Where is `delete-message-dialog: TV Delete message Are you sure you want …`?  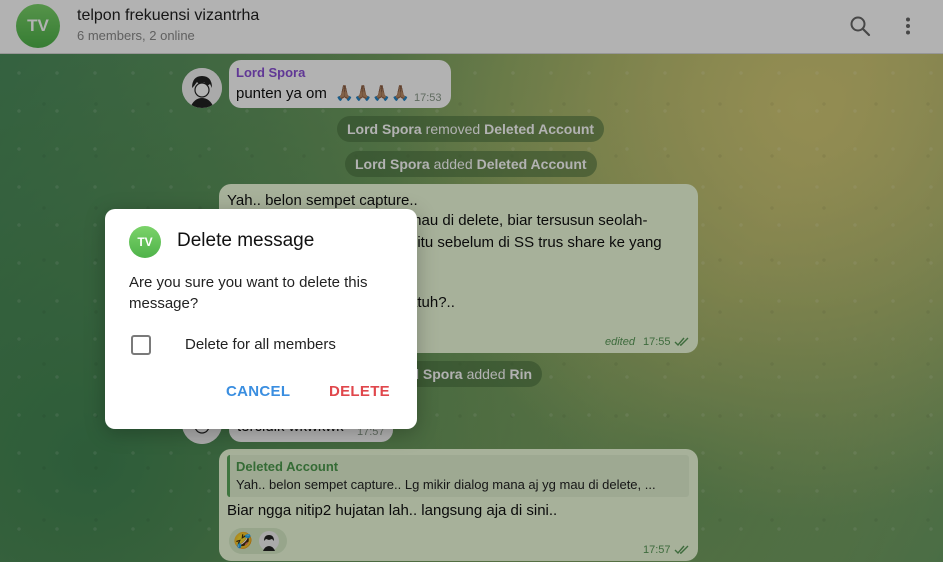 delete-message-dialog: TV Delete message Are you sure you want … is located at coordinates (261, 319).